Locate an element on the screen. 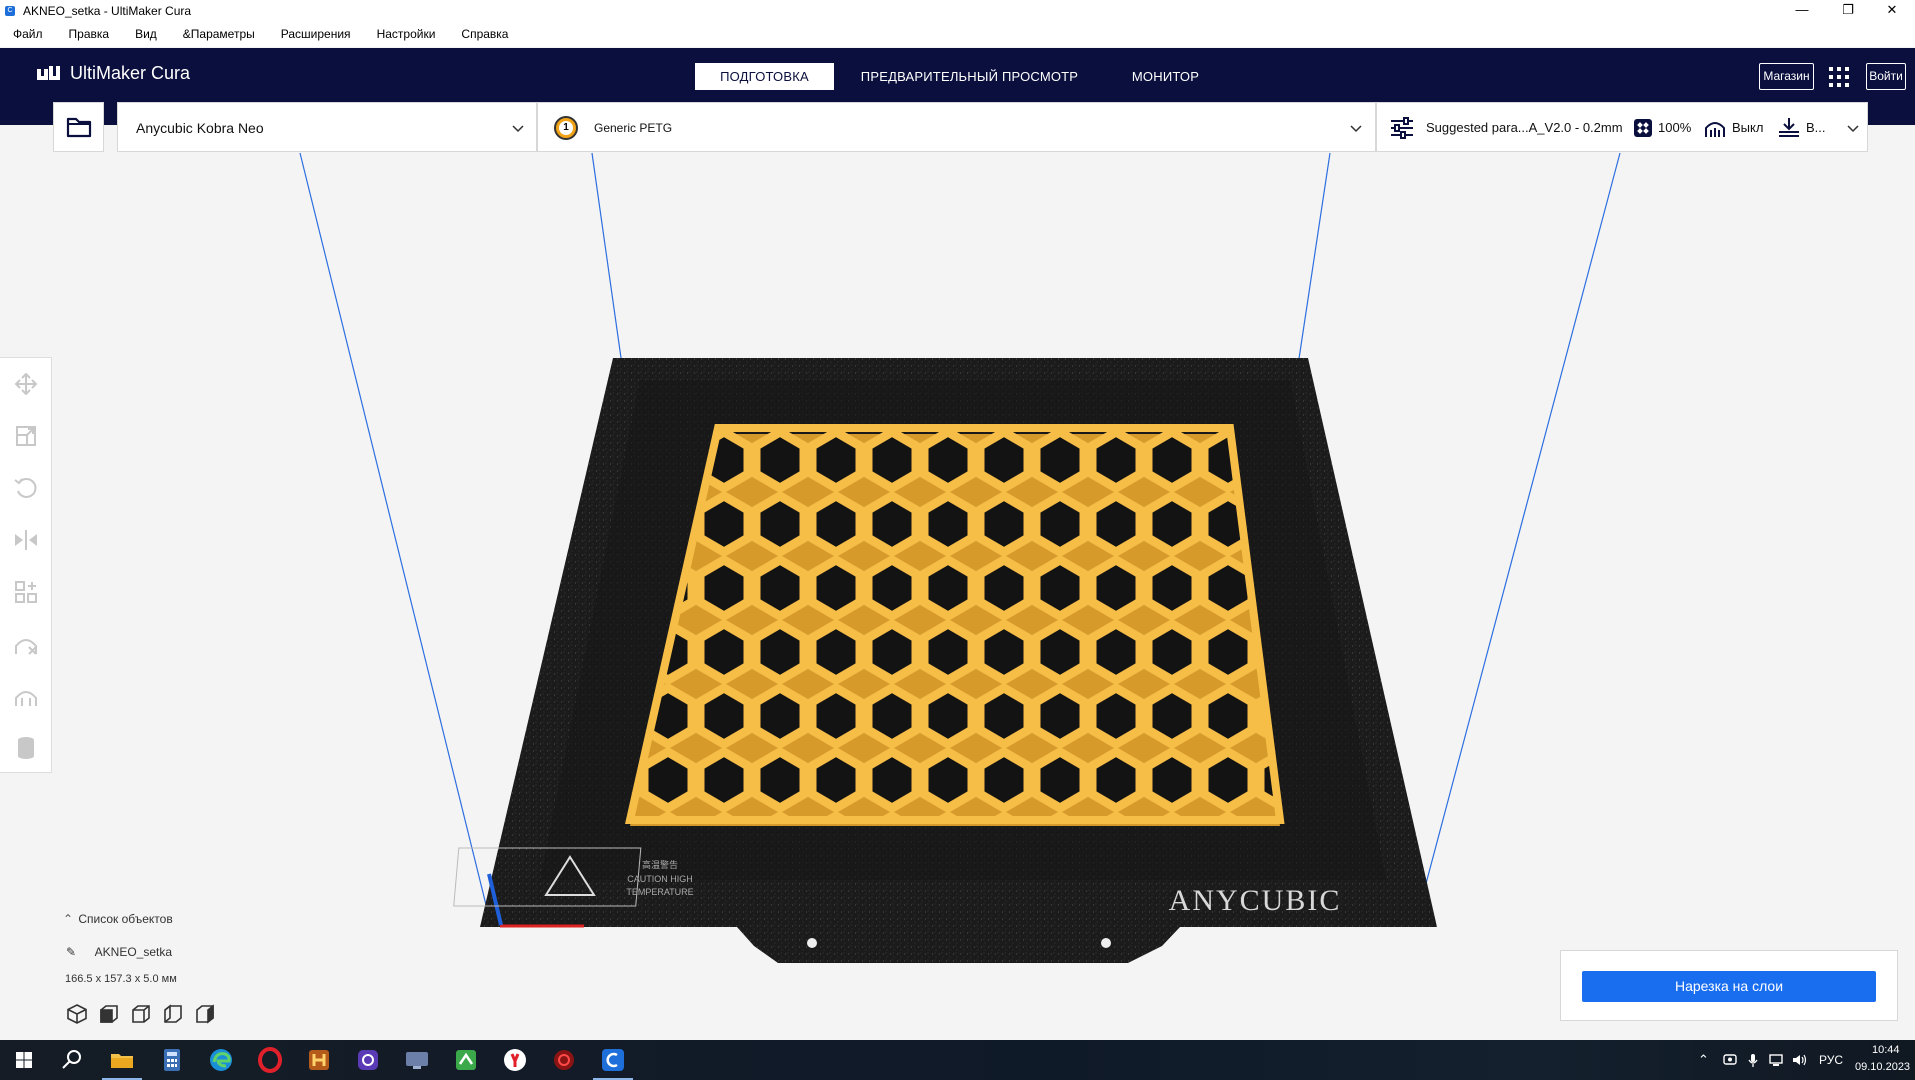  material-selector: 1 Generic PETG is located at coordinates (956, 127).